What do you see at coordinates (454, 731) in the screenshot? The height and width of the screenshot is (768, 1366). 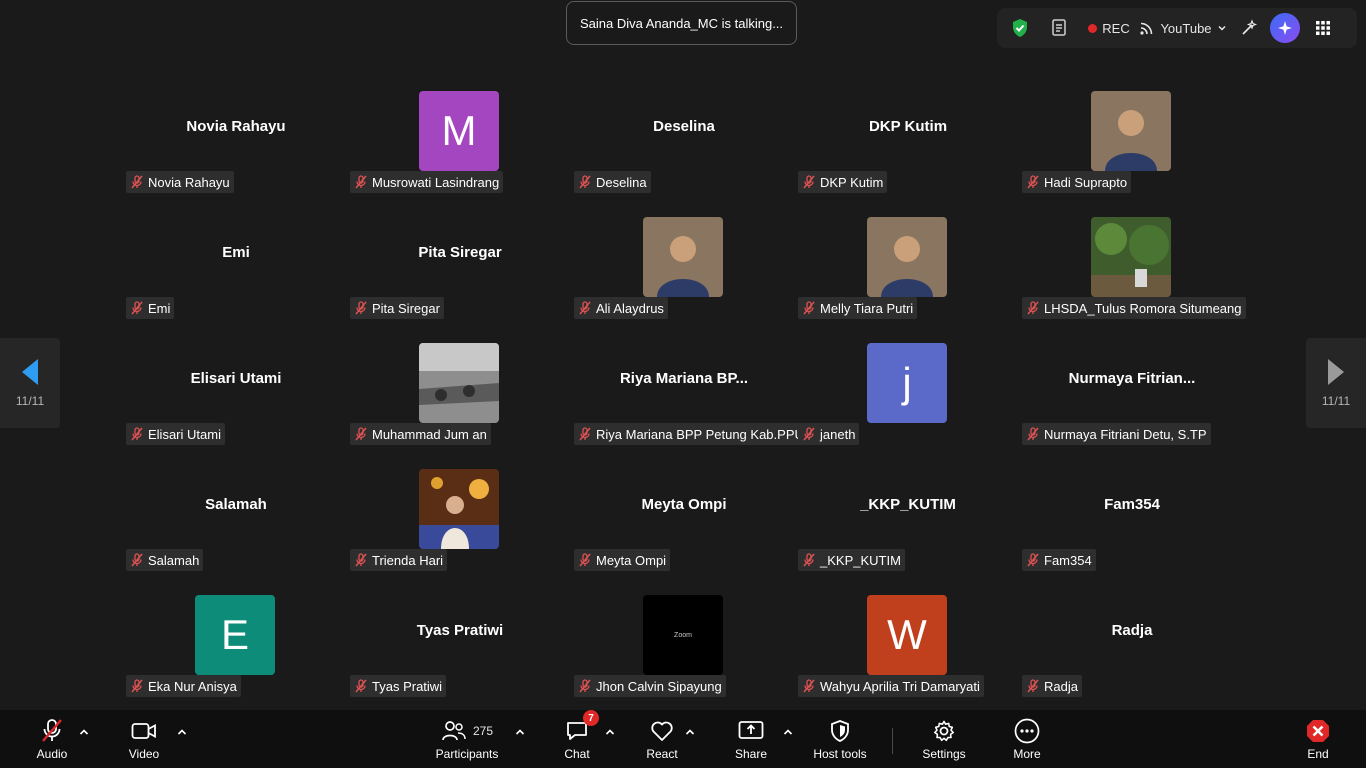 I see `participants-icon` at bounding box center [454, 731].